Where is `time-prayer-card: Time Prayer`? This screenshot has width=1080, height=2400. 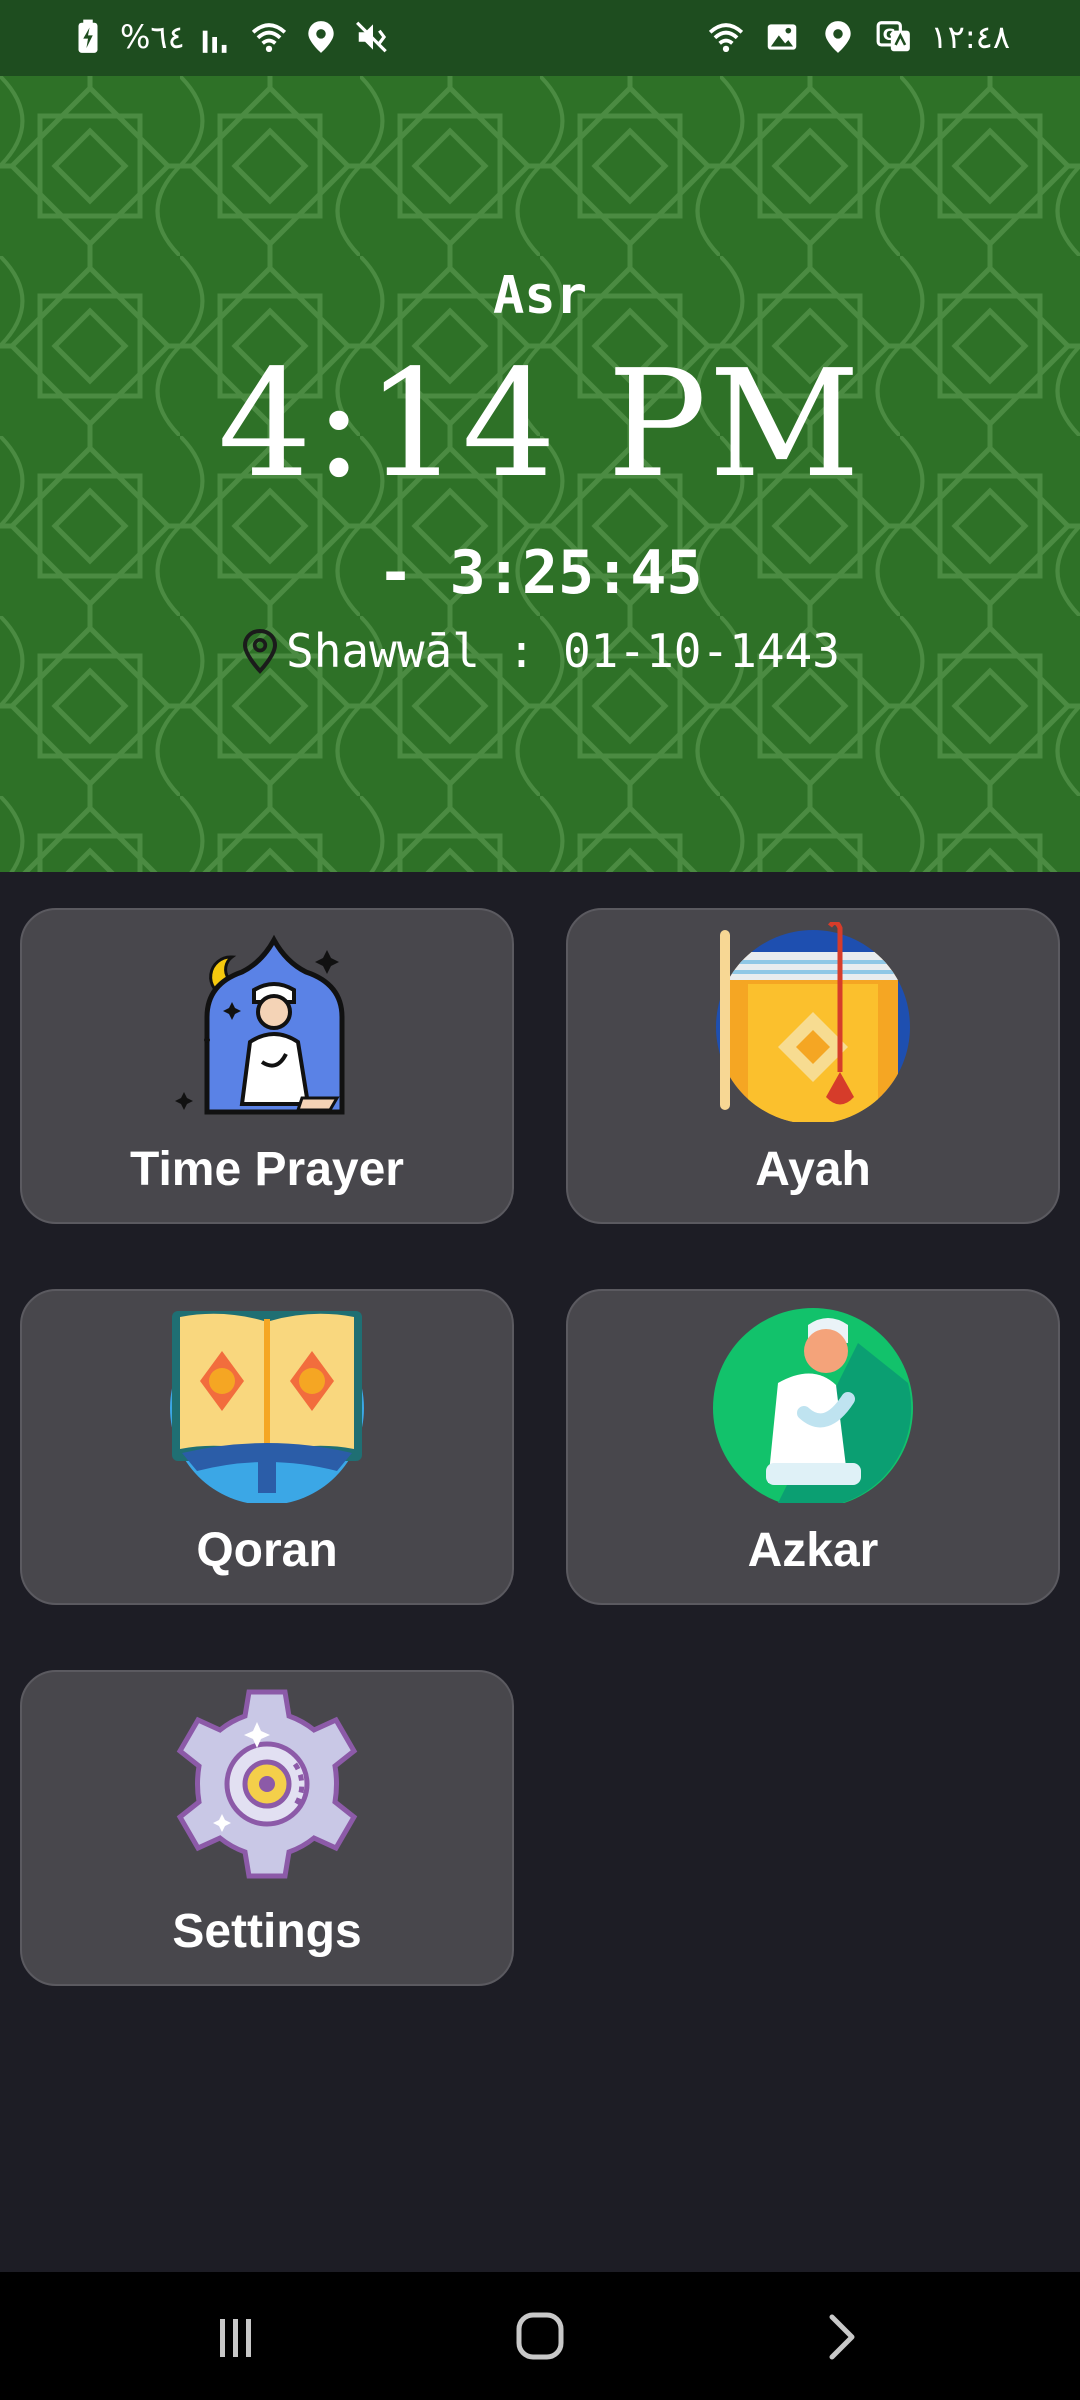
time-prayer-card: Time Prayer is located at coordinates (267, 1066).